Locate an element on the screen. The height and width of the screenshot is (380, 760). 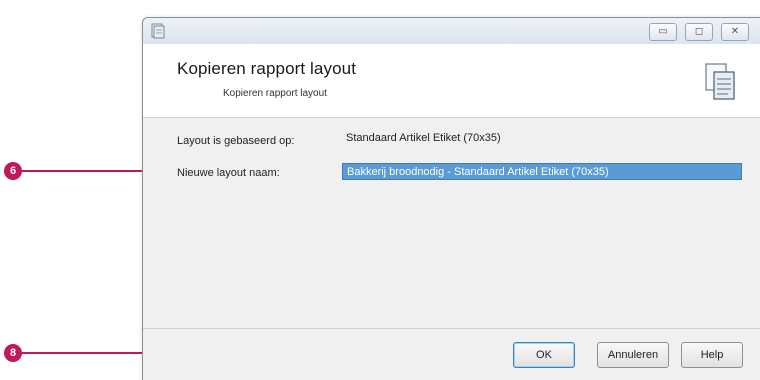
new-name-label: Nieuwe layout naam: is located at coordinates (228, 173).